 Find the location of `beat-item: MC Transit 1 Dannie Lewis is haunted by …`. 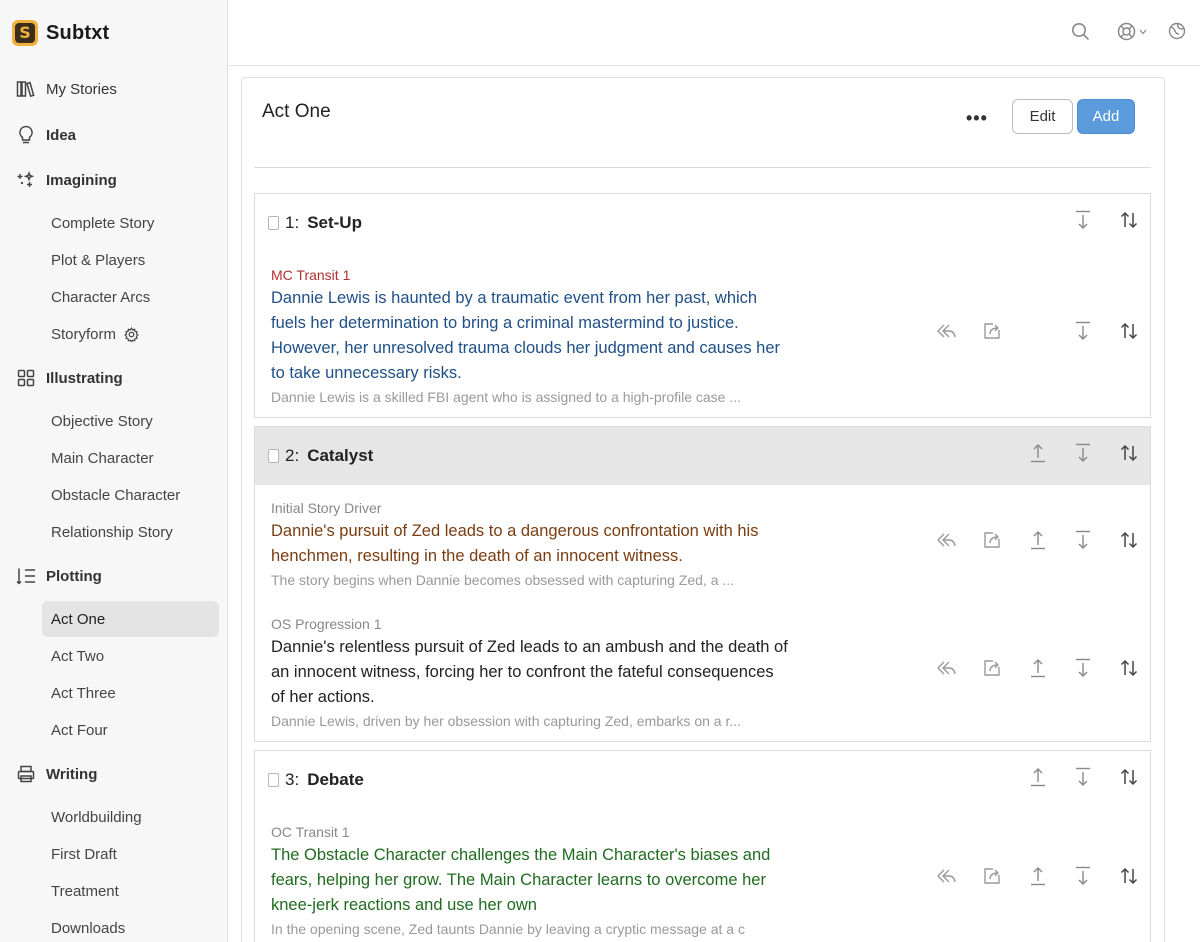

beat-item: MC Transit 1 Dannie Lewis is haunted by … is located at coordinates (531, 336).